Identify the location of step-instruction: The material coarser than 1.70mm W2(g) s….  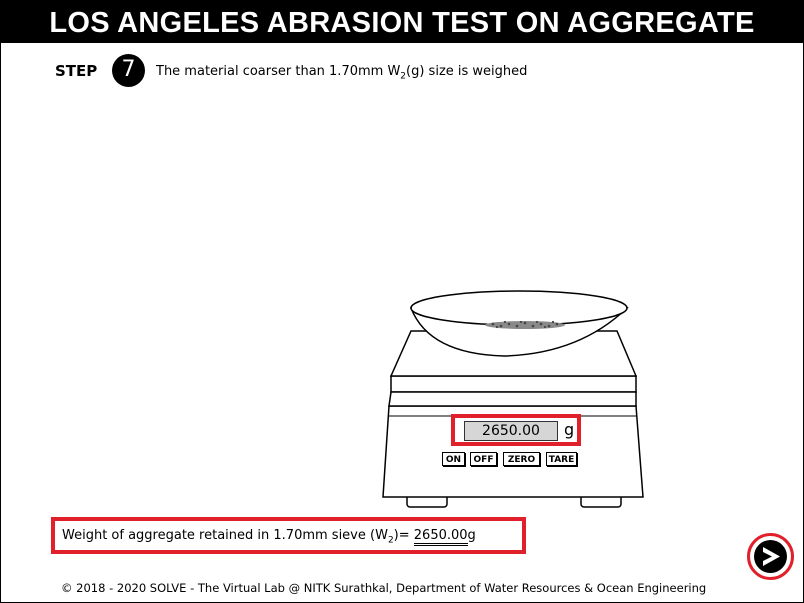
(341, 73).